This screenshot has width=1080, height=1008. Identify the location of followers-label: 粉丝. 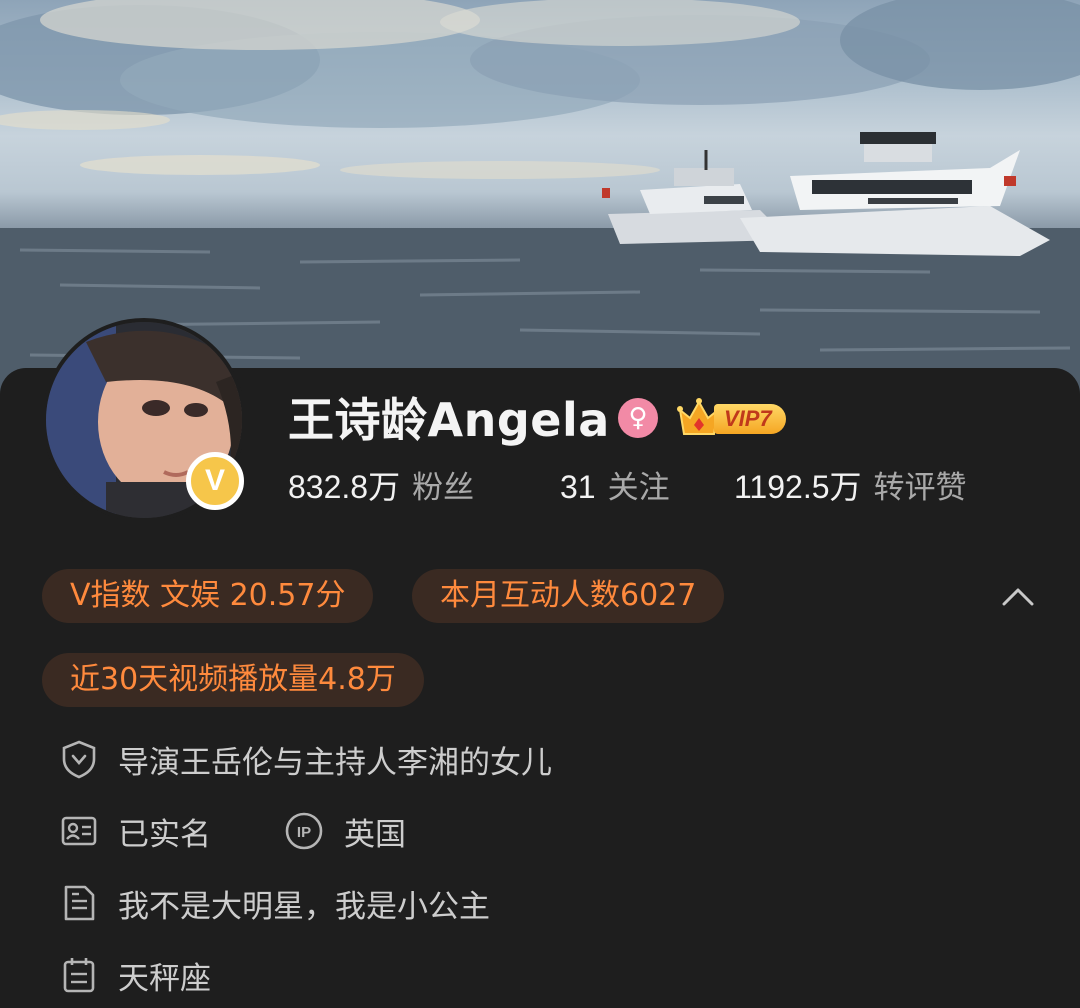
(443, 488).